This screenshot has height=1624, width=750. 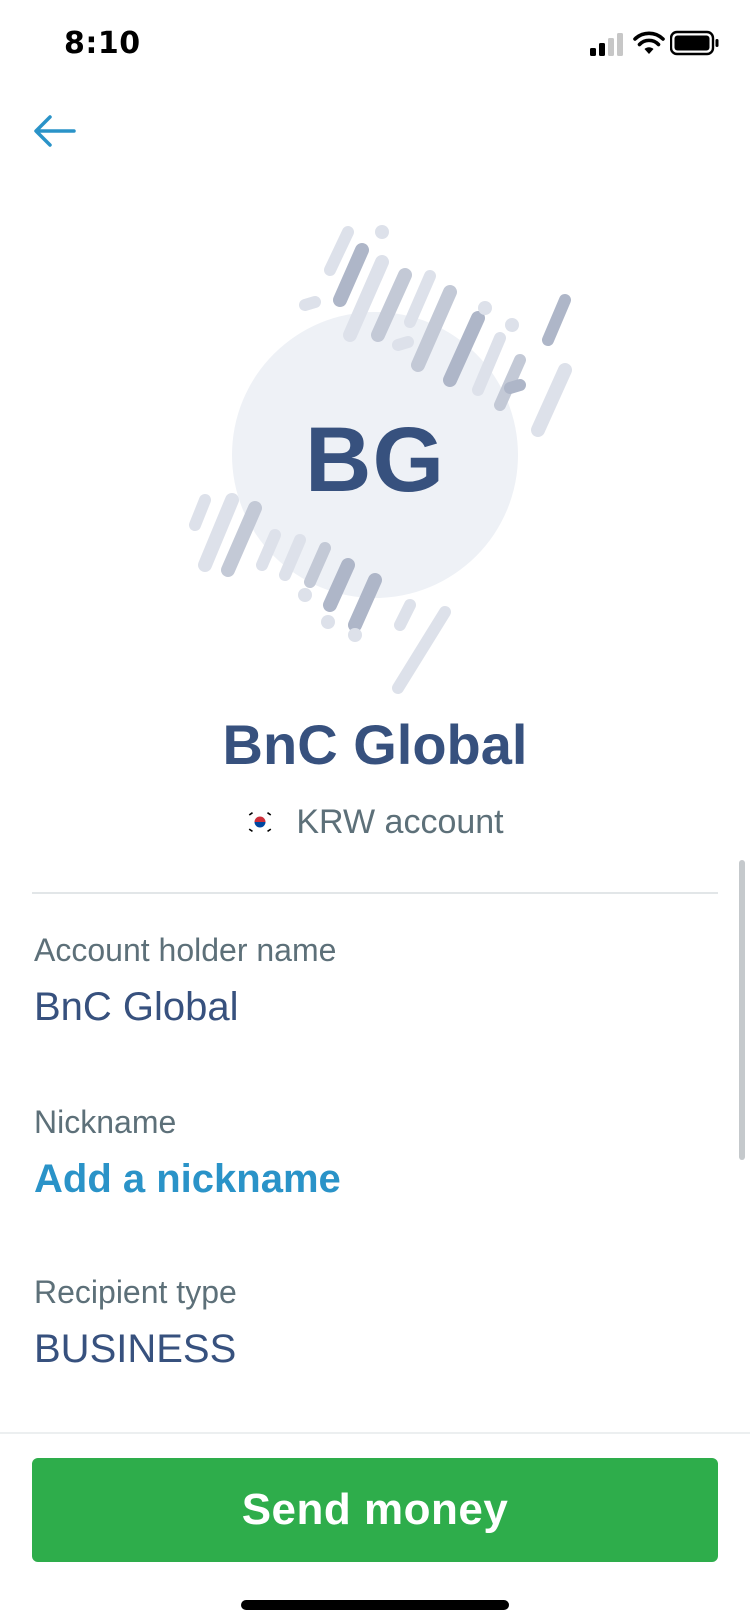 I want to click on status-time: 8:10, so click(x=102, y=43).